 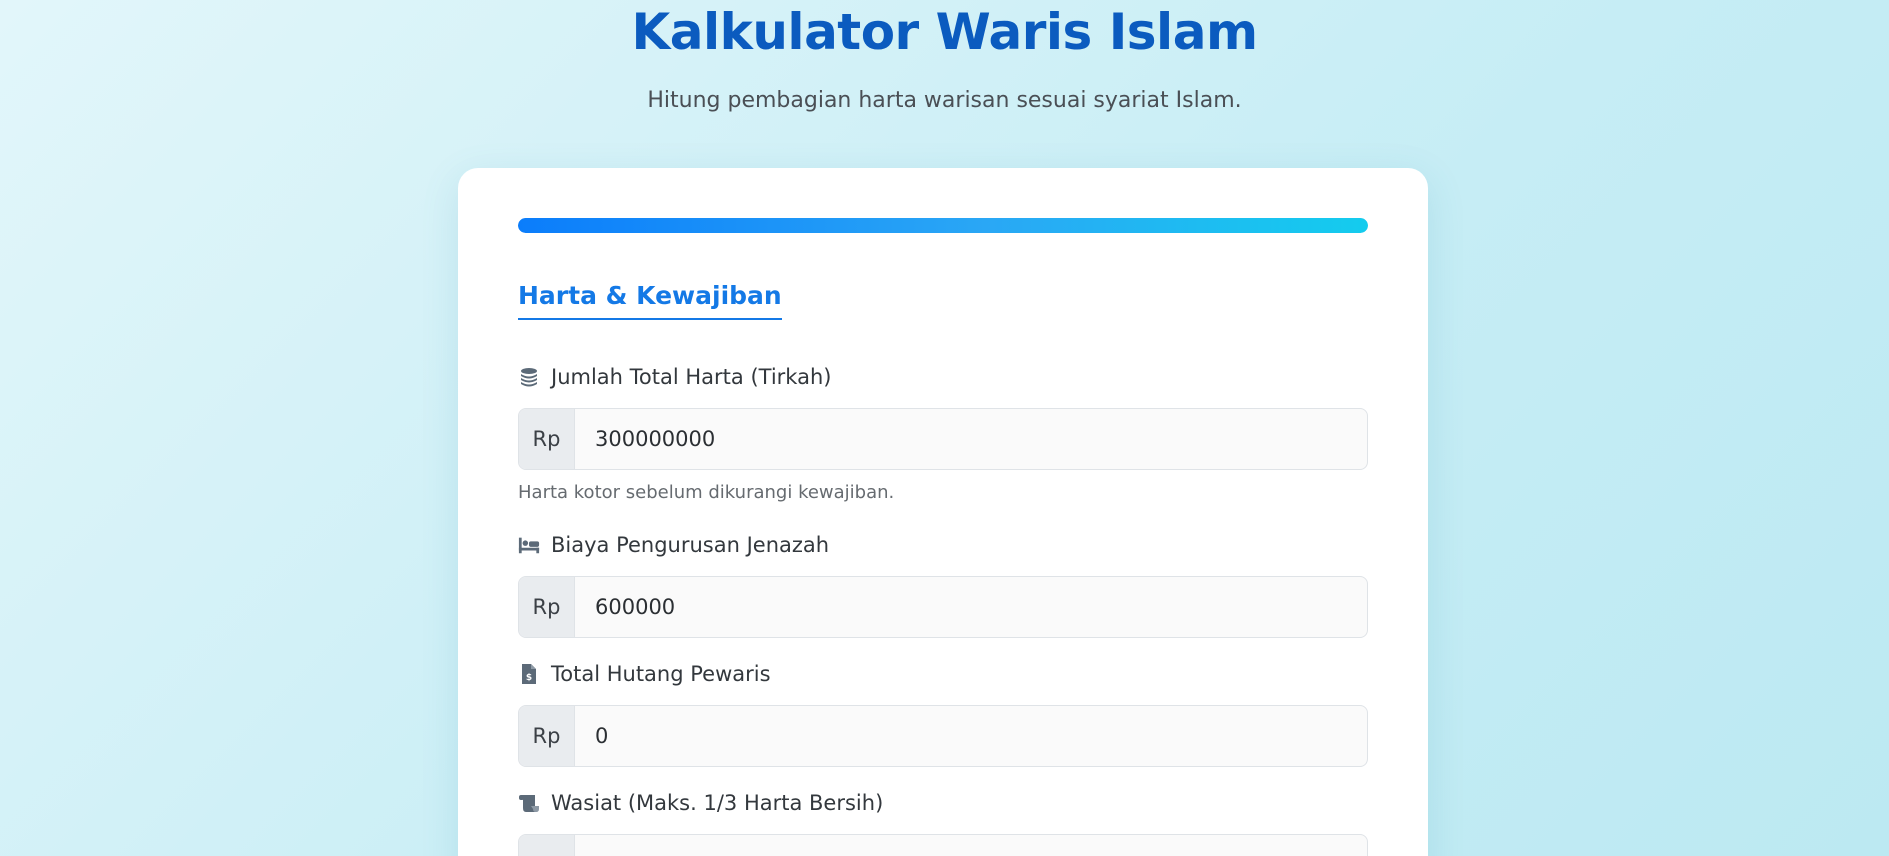 I want to click on hutang-pewaris-label-text: Total Hutang Pewaris, so click(x=661, y=674).